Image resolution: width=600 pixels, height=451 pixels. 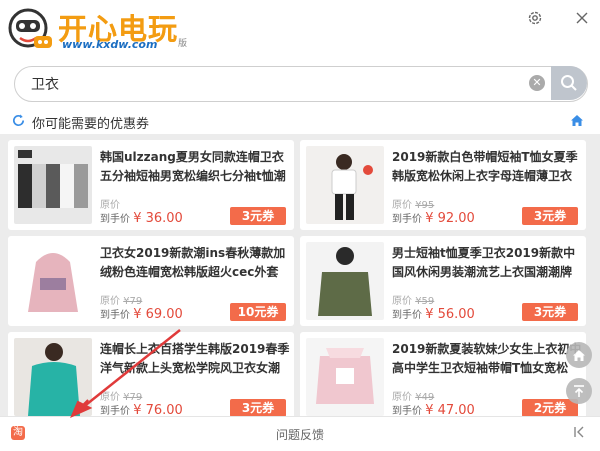 What do you see at coordinates (577, 120) in the screenshot?
I see `home-icon` at bounding box center [577, 120].